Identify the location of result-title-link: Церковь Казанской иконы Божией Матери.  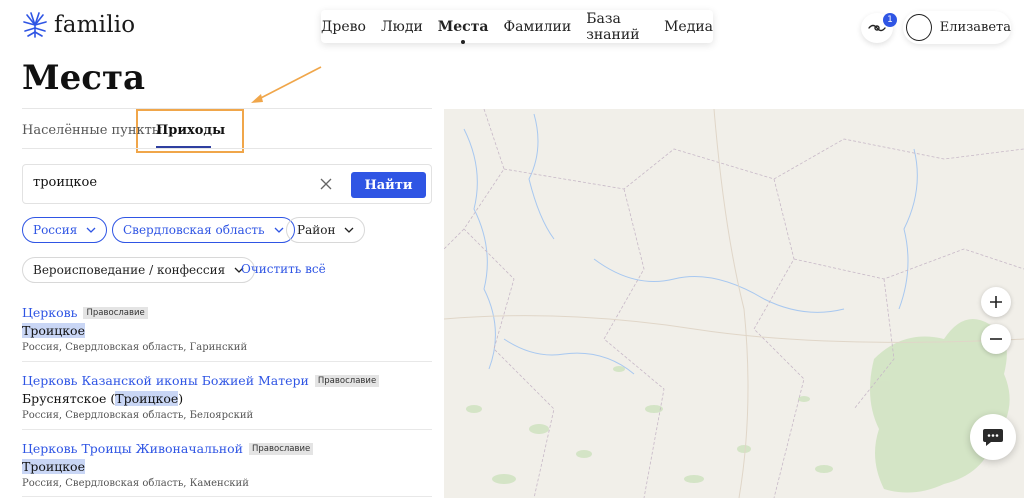
(165, 380).